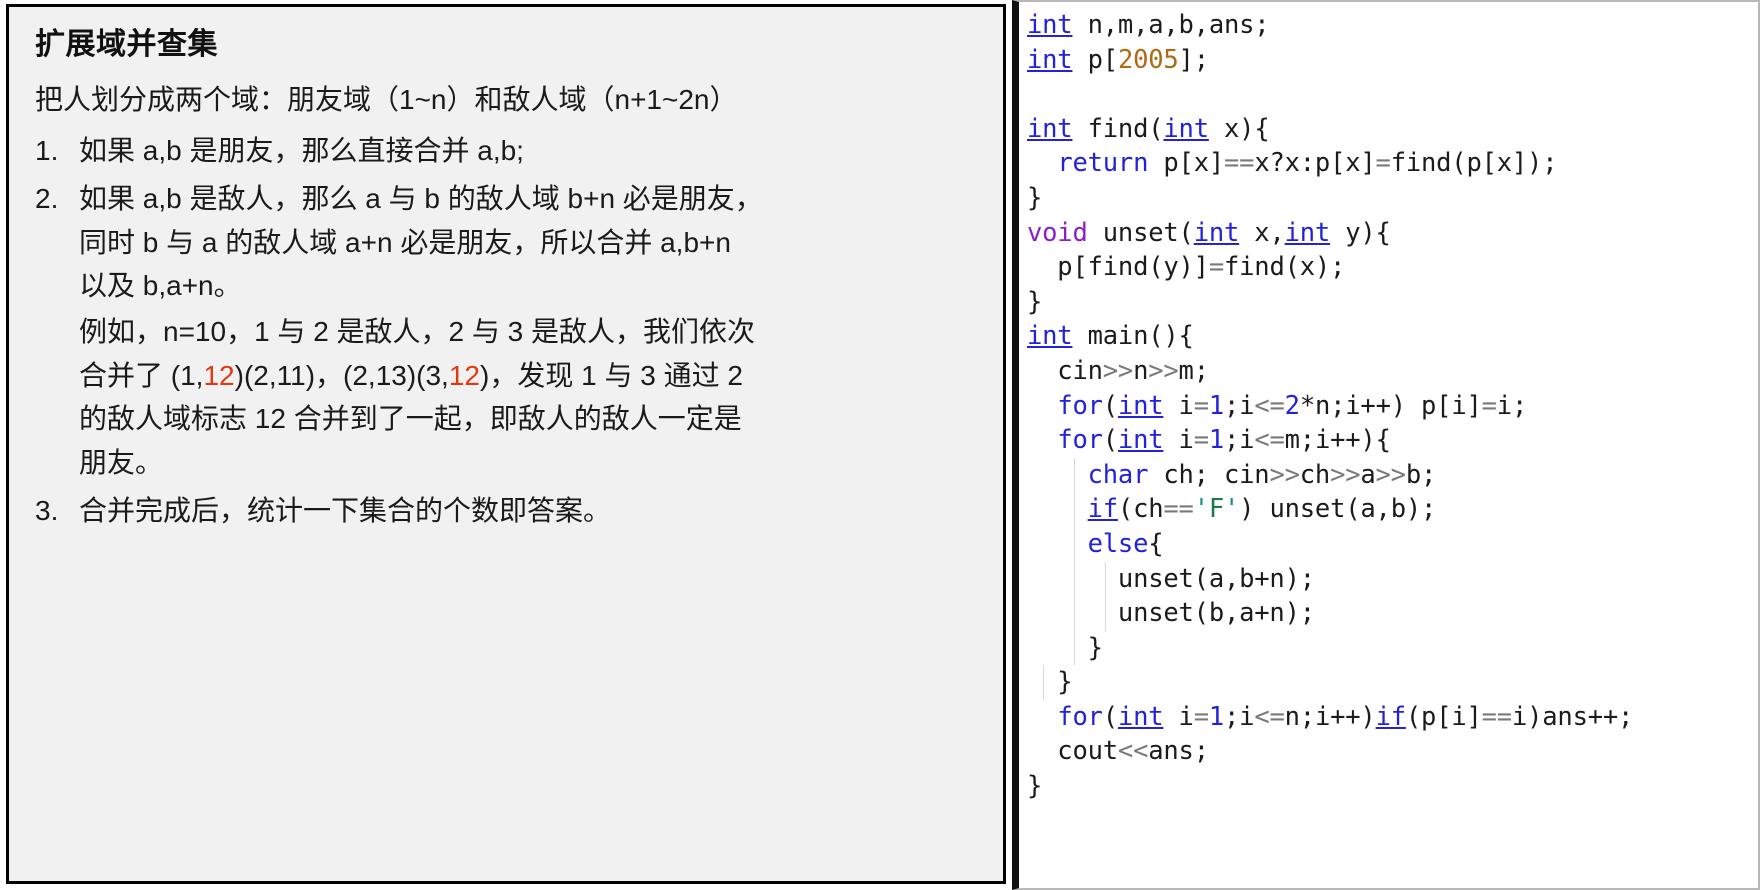 This screenshot has width=1760, height=890. I want to click on code-token: unset(b,a+n);, so click(1171, 613).